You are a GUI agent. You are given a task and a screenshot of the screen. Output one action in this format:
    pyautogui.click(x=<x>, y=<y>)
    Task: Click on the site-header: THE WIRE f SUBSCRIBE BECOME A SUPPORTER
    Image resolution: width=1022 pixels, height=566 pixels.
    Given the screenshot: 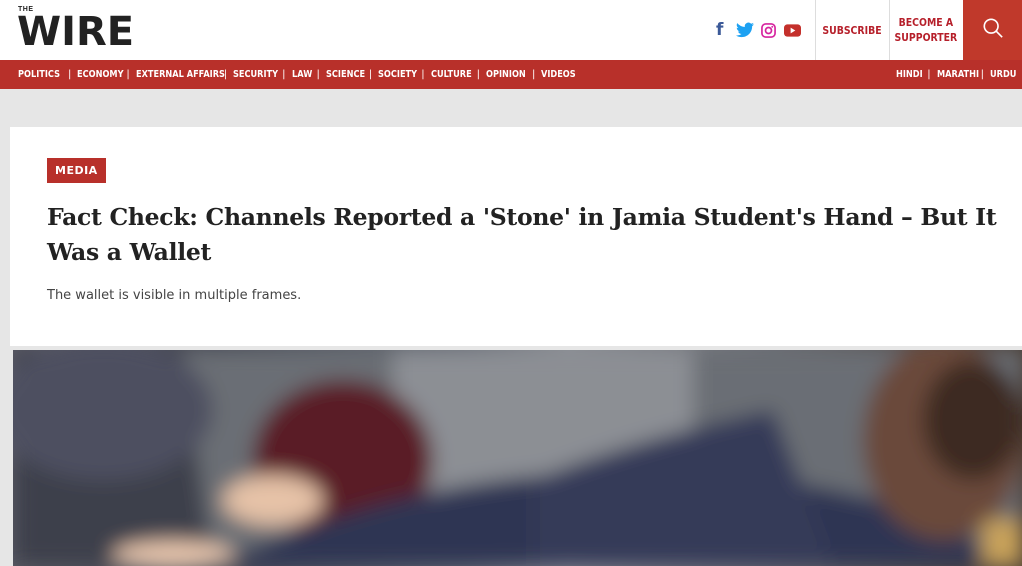 What is the action you would take?
    pyautogui.click(x=511, y=30)
    